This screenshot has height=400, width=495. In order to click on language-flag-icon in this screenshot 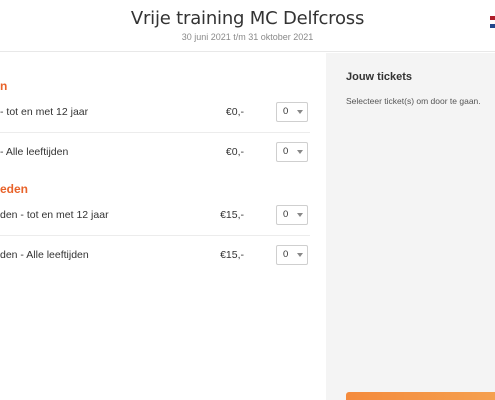, I will do `click(492, 22)`.